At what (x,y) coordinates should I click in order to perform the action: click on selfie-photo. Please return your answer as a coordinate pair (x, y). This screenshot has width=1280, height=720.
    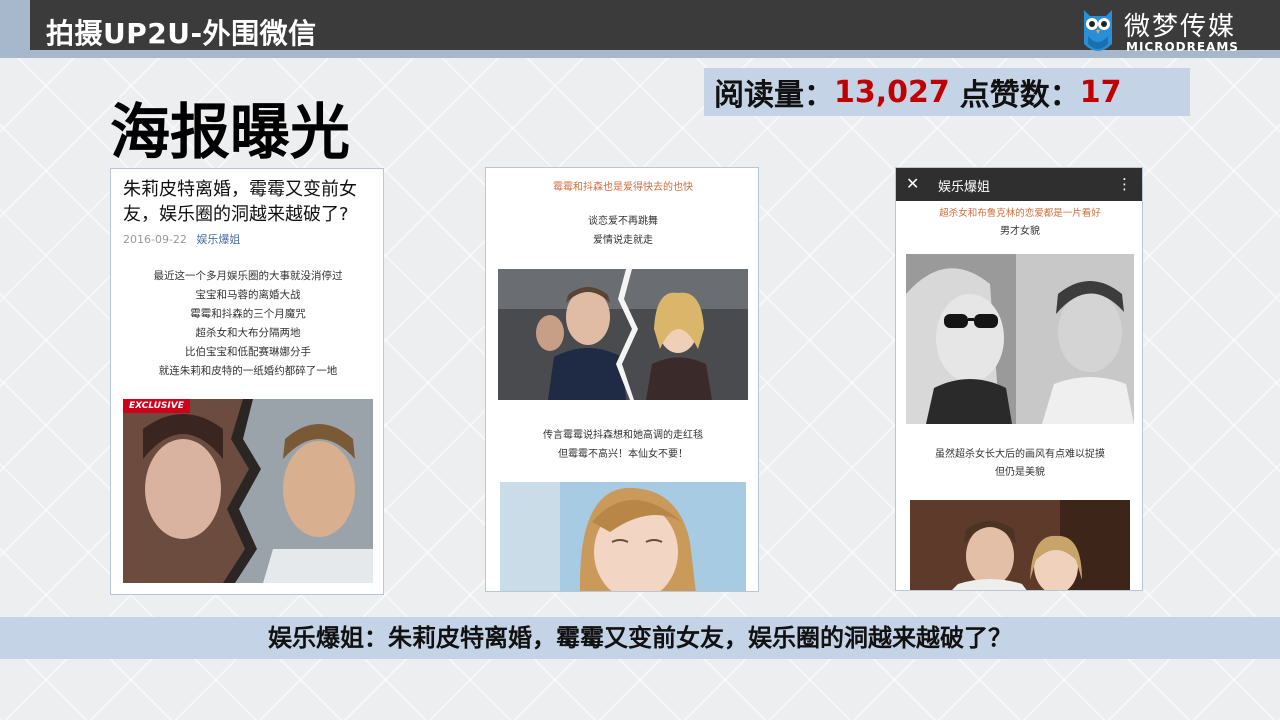
    Looking at the image, I should click on (1020, 339).